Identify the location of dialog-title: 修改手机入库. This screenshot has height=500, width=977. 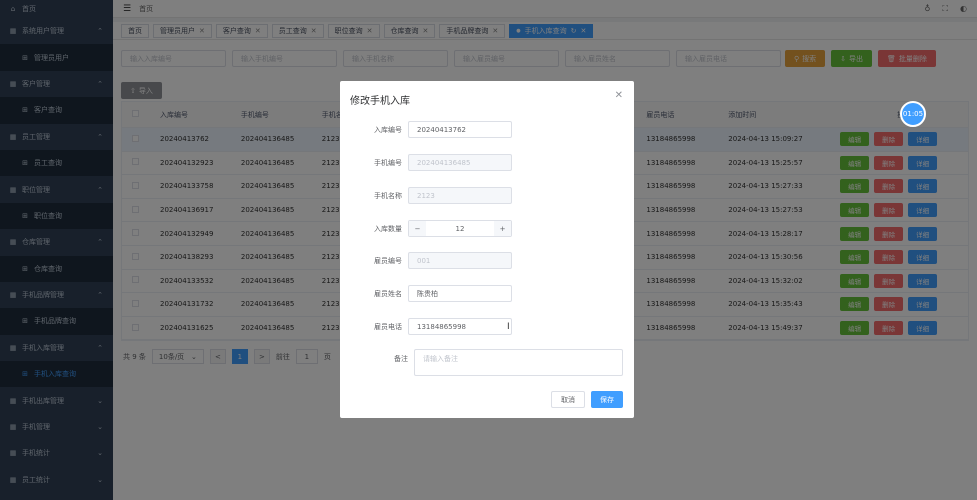
(380, 101).